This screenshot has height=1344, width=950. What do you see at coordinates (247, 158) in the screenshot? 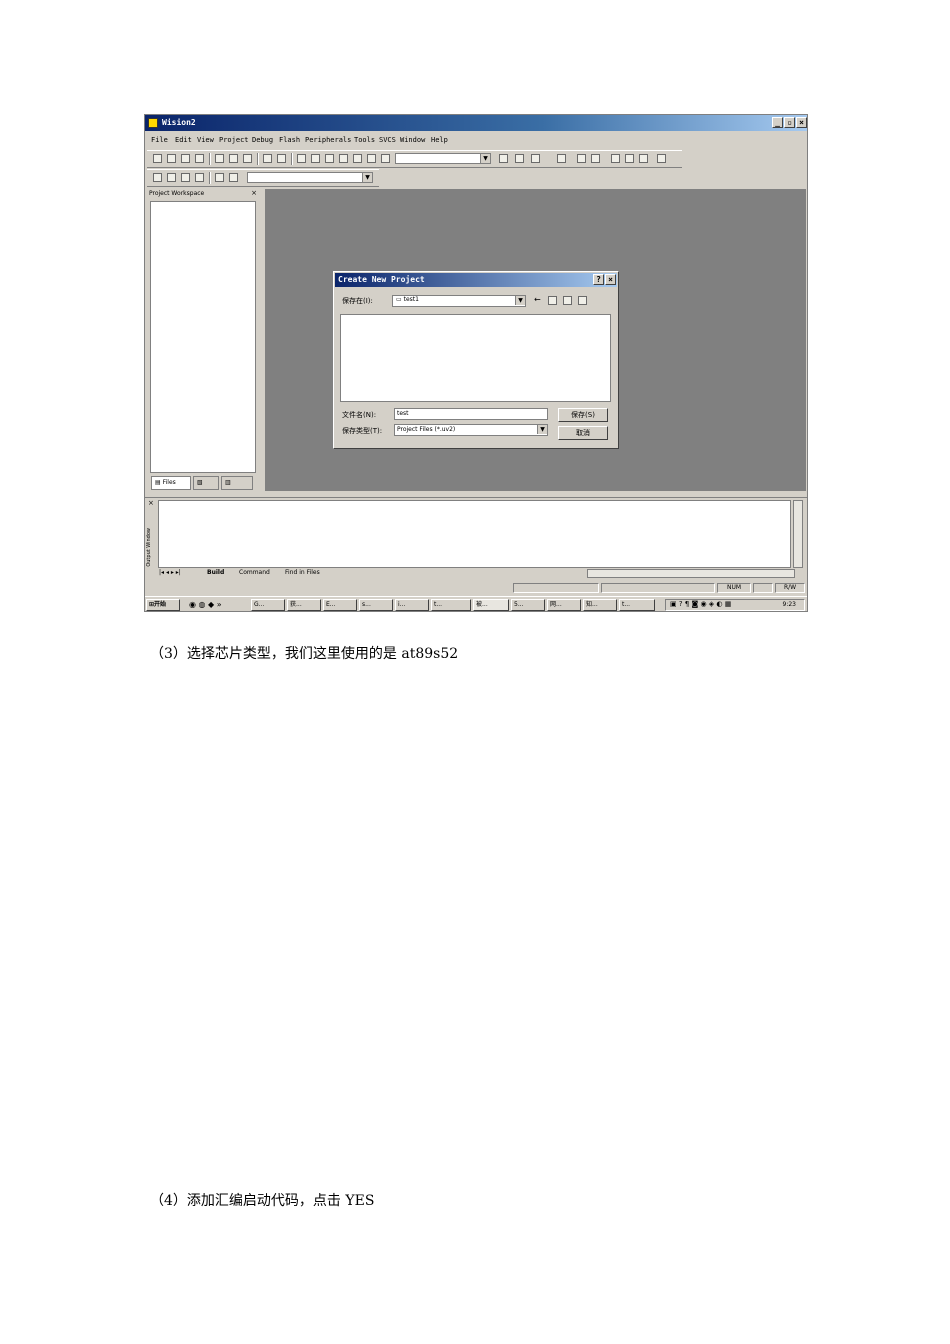
I see `paste-icon` at bounding box center [247, 158].